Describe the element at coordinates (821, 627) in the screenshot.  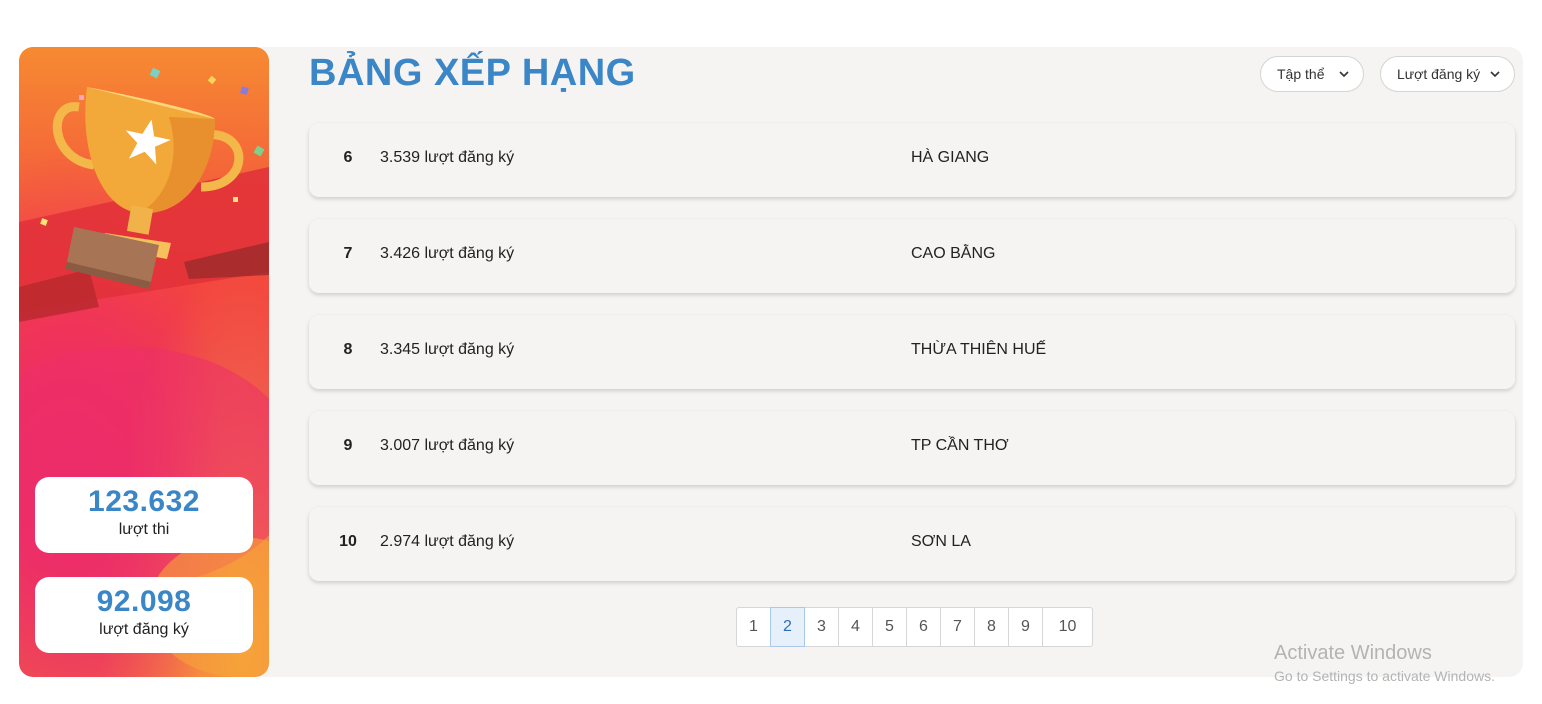
I see `page-link-3: 3` at that location.